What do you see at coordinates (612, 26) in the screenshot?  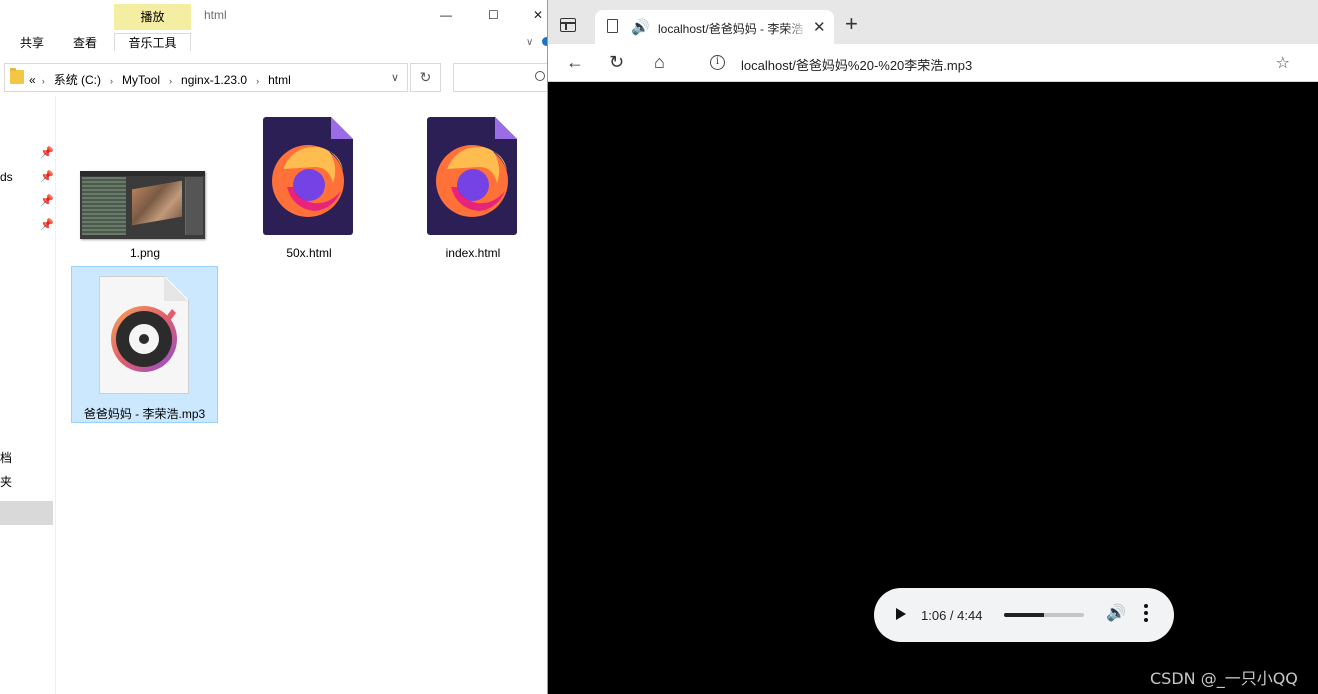 I see `page-icon` at bounding box center [612, 26].